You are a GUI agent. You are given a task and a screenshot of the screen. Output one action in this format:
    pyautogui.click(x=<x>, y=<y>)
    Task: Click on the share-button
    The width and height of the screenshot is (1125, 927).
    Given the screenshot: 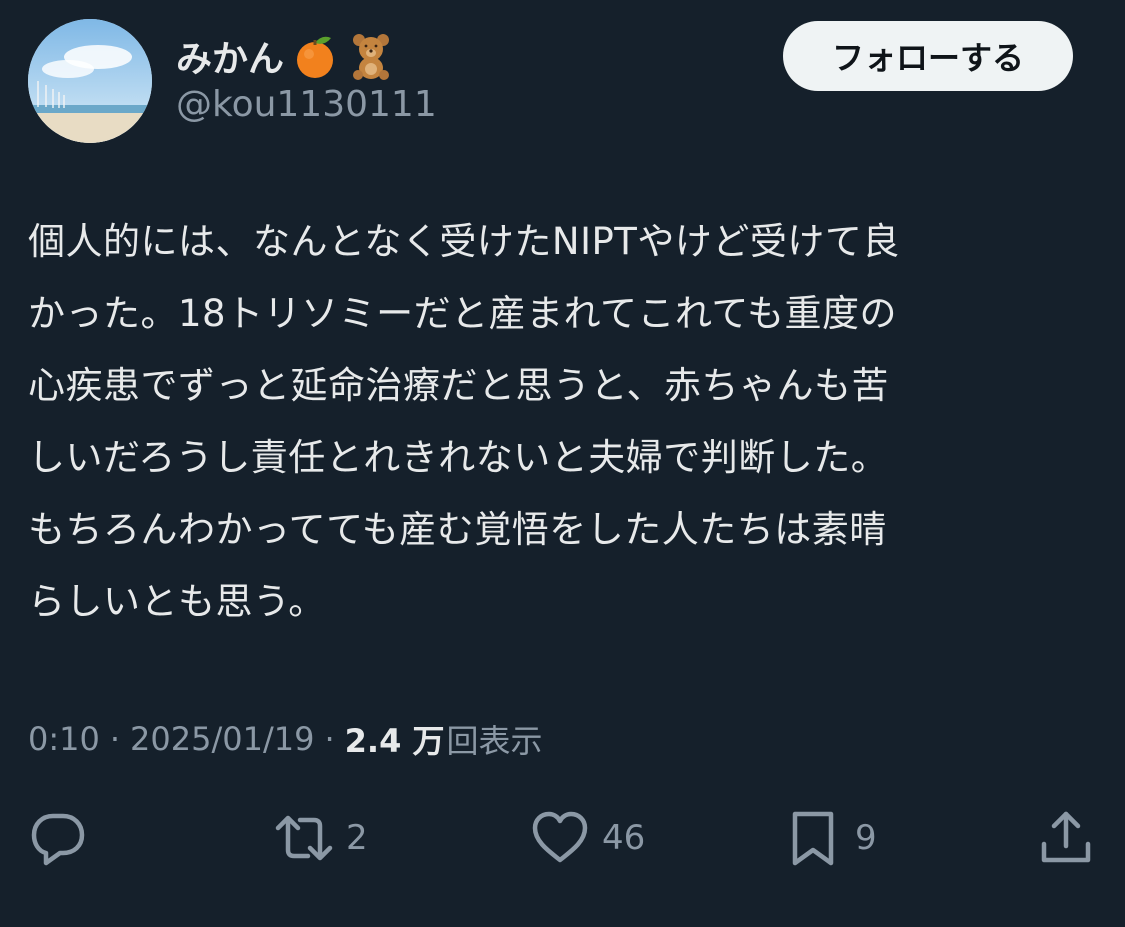 What is the action you would take?
    pyautogui.click(x=1066, y=838)
    